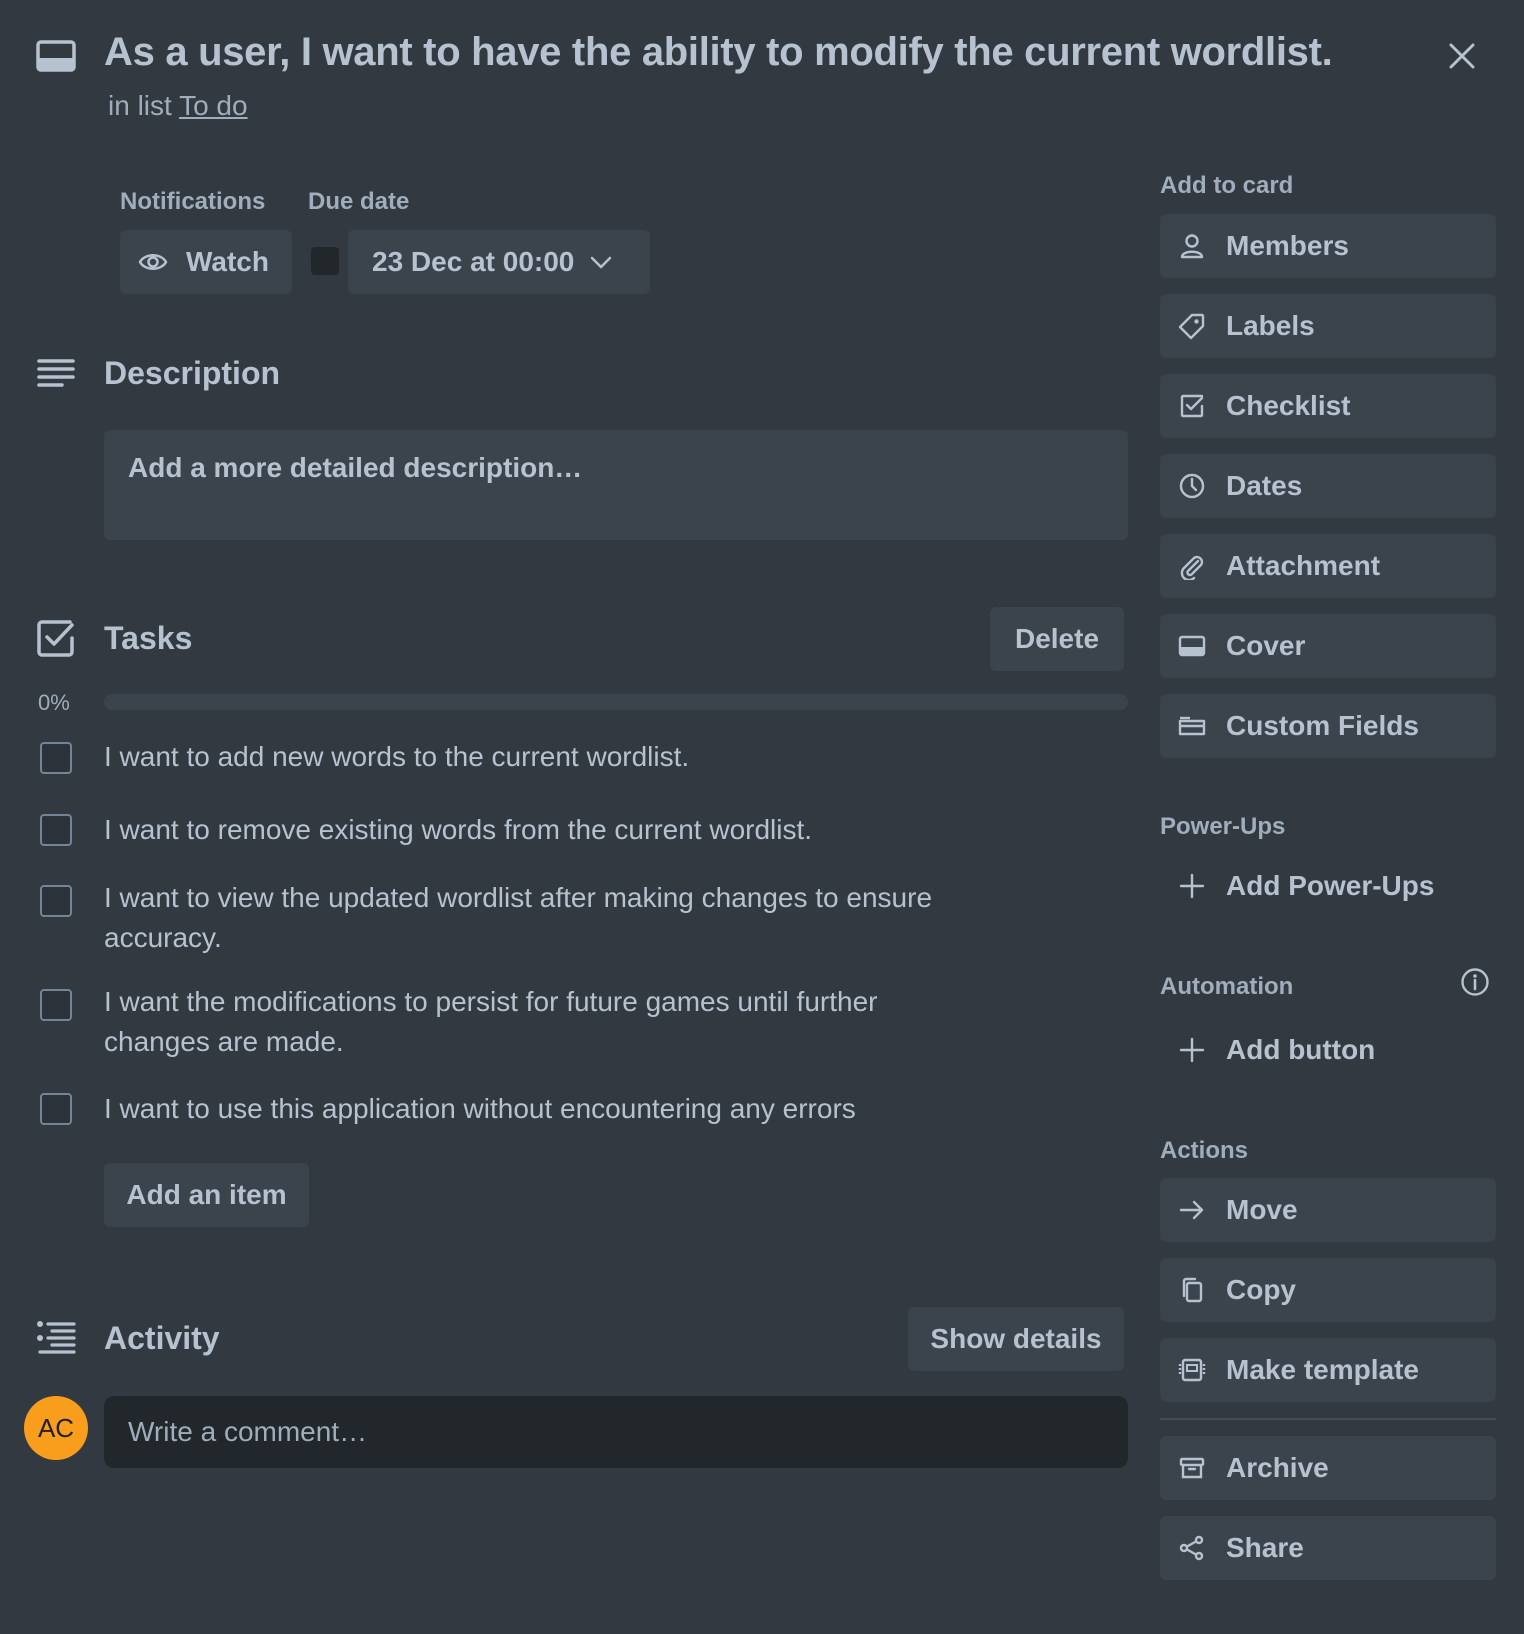  Describe the element at coordinates (1328, 1290) in the screenshot. I see `copy-button: Copy` at that location.